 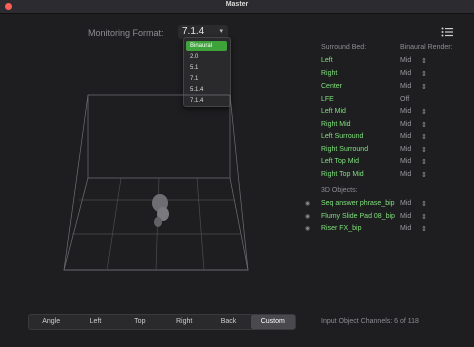 What do you see at coordinates (272, 322) in the screenshot?
I see `view-custom-button: Custom` at bounding box center [272, 322].